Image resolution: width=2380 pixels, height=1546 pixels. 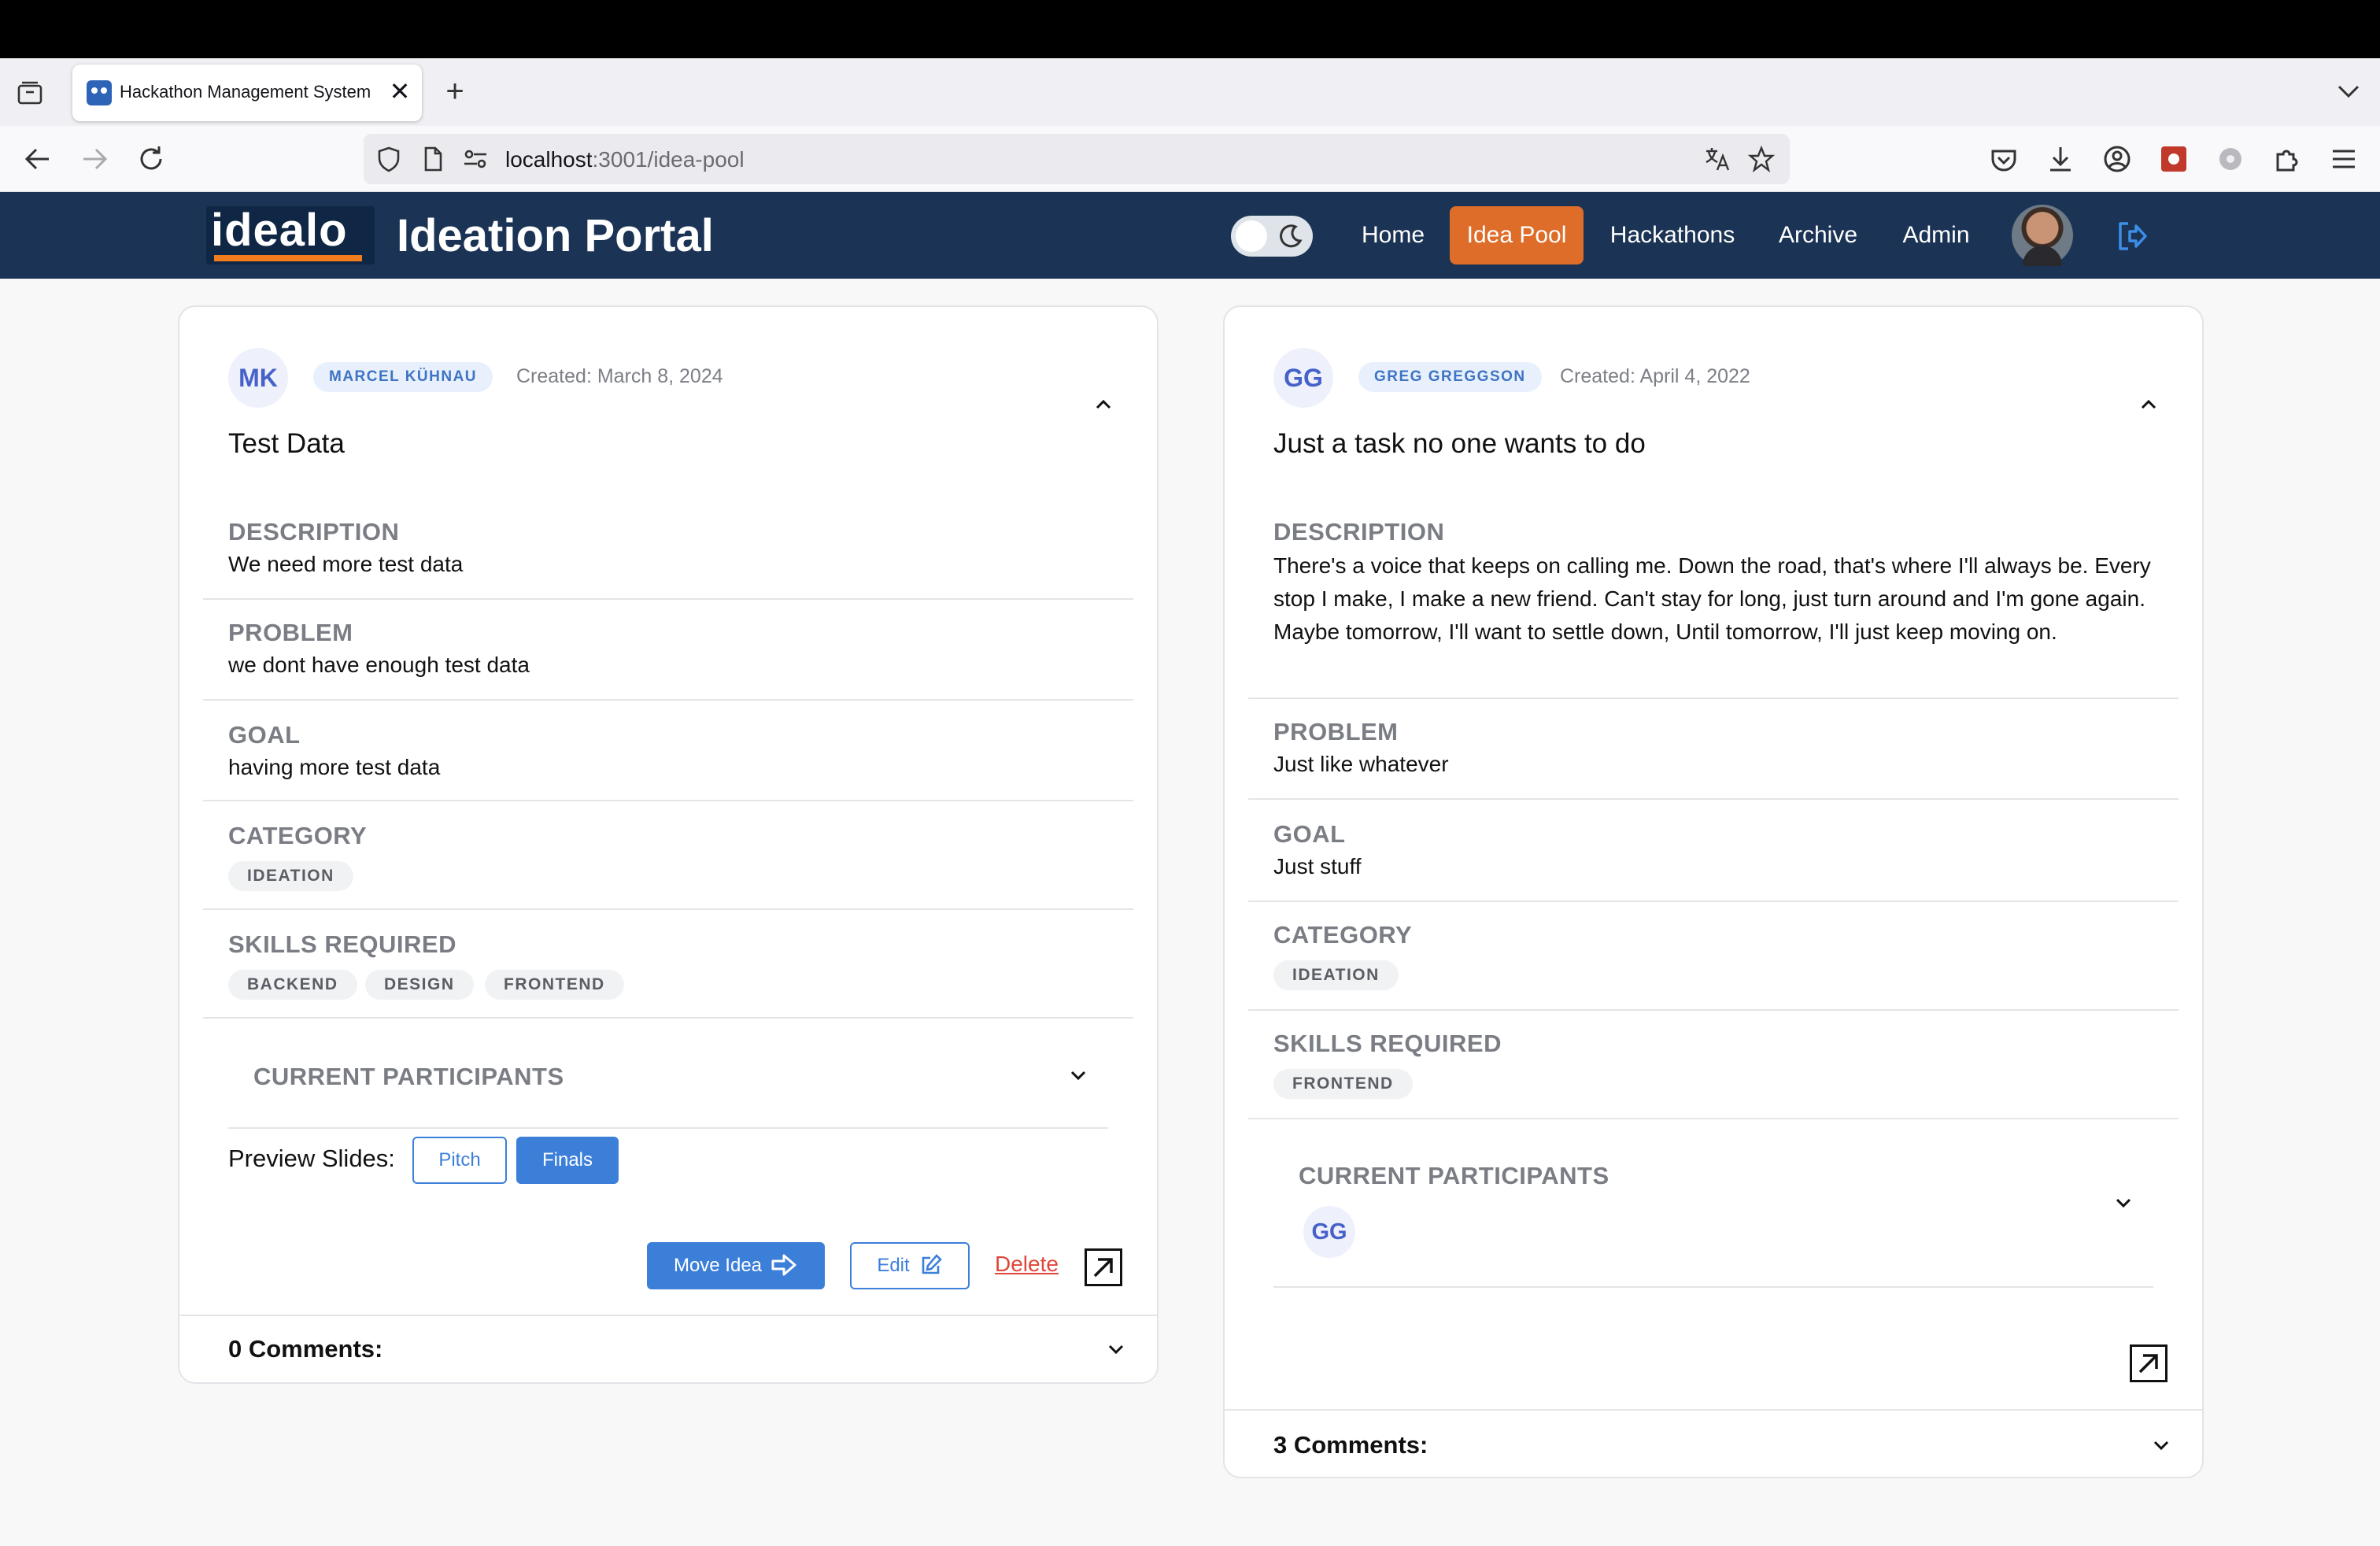 I want to click on nav-archive: Archive, so click(x=1818, y=235).